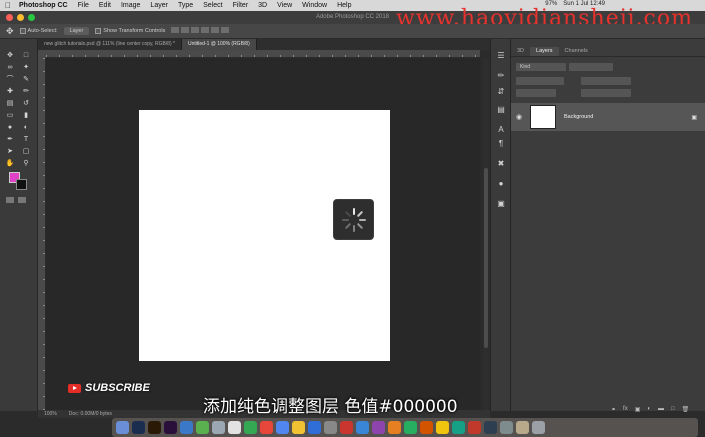 This screenshot has width=705, height=437. Describe the element at coordinates (298, 427) in the screenshot. I see `notes-icon` at that location.